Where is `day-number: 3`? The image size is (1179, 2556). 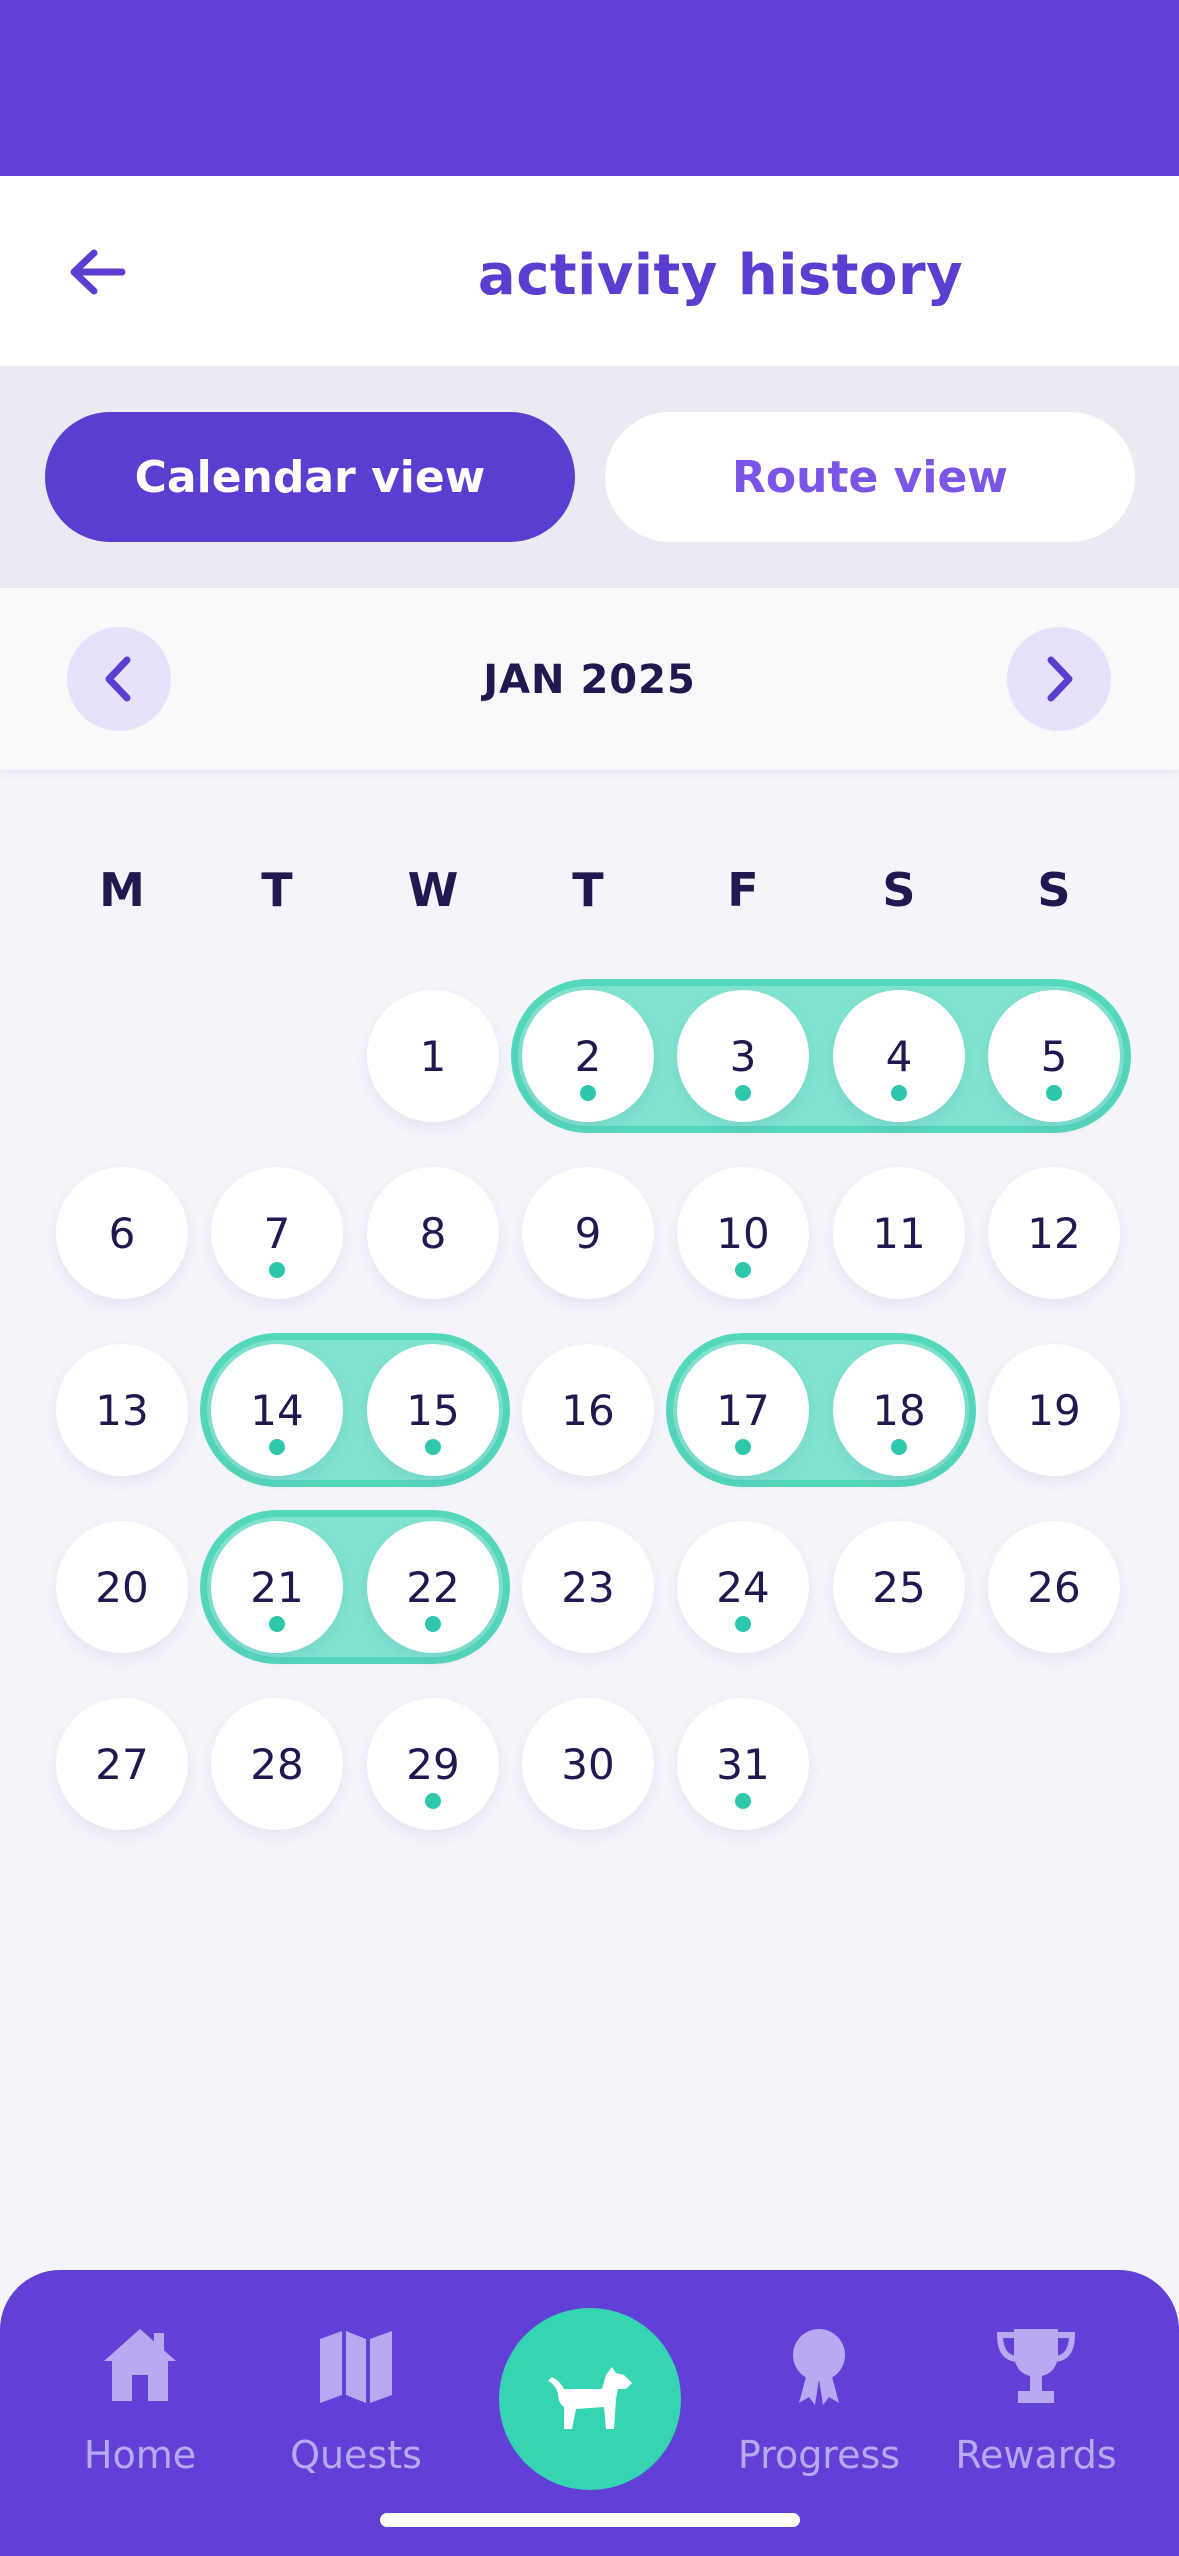
day-number: 3 is located at coordinates (743, 1056).